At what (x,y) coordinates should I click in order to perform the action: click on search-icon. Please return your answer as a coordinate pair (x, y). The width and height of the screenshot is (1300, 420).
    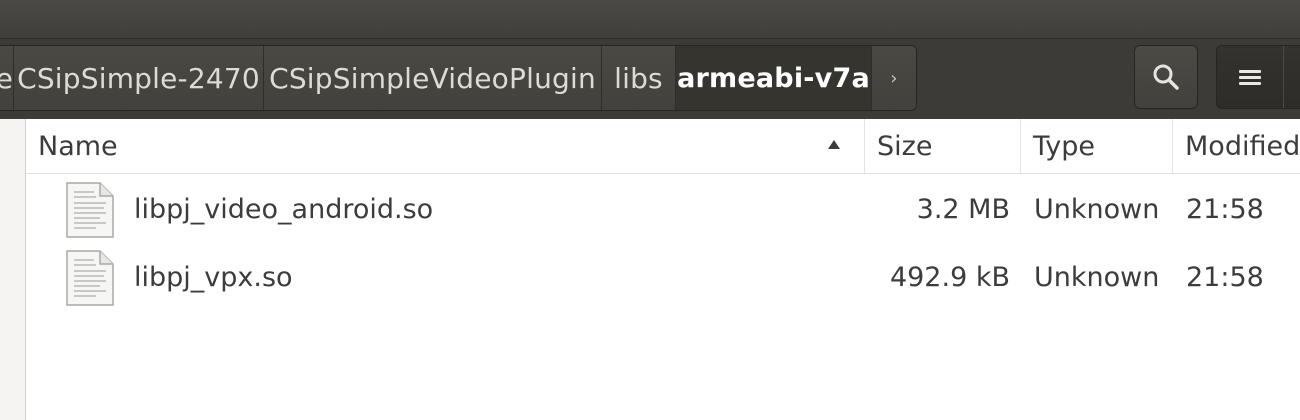
    Looking at the image, I should click on (1166, 77).